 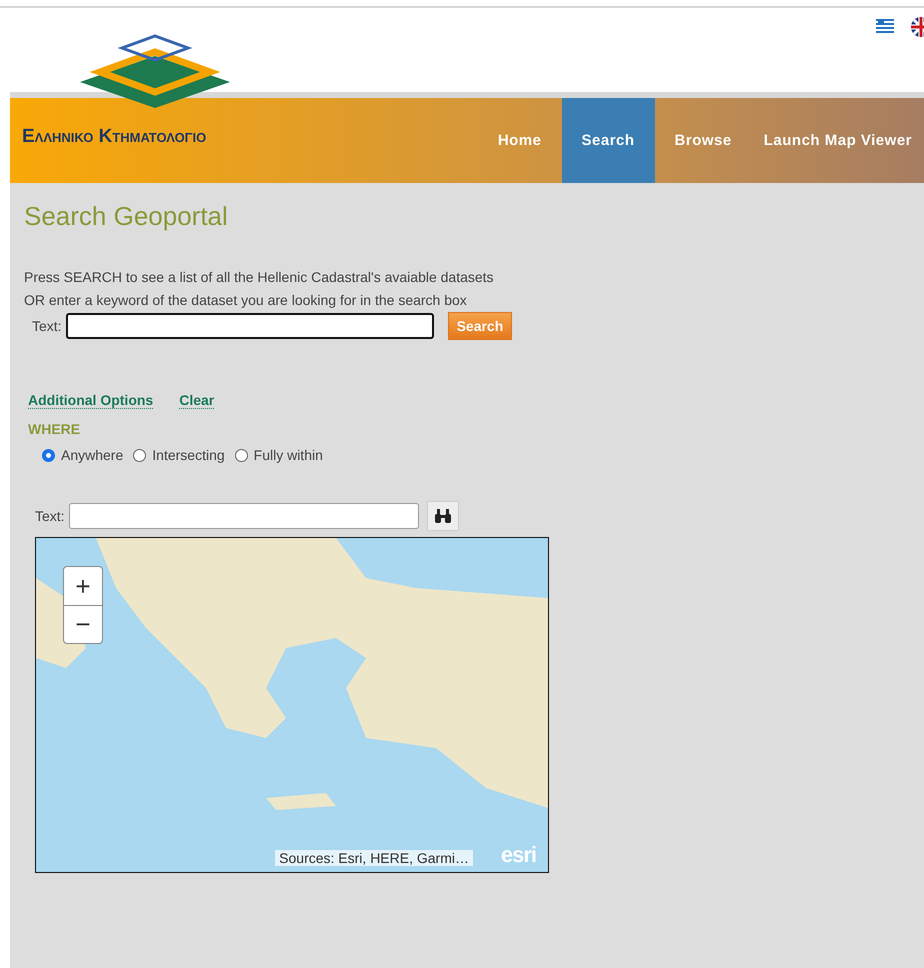 What do you see at coordinates (259, 277) in the screenshot?
I see `intro-text: Press SEARCH to see a list of all the Hellenic Cadastral's avaiable datasets` at bounding box center [259, 277].